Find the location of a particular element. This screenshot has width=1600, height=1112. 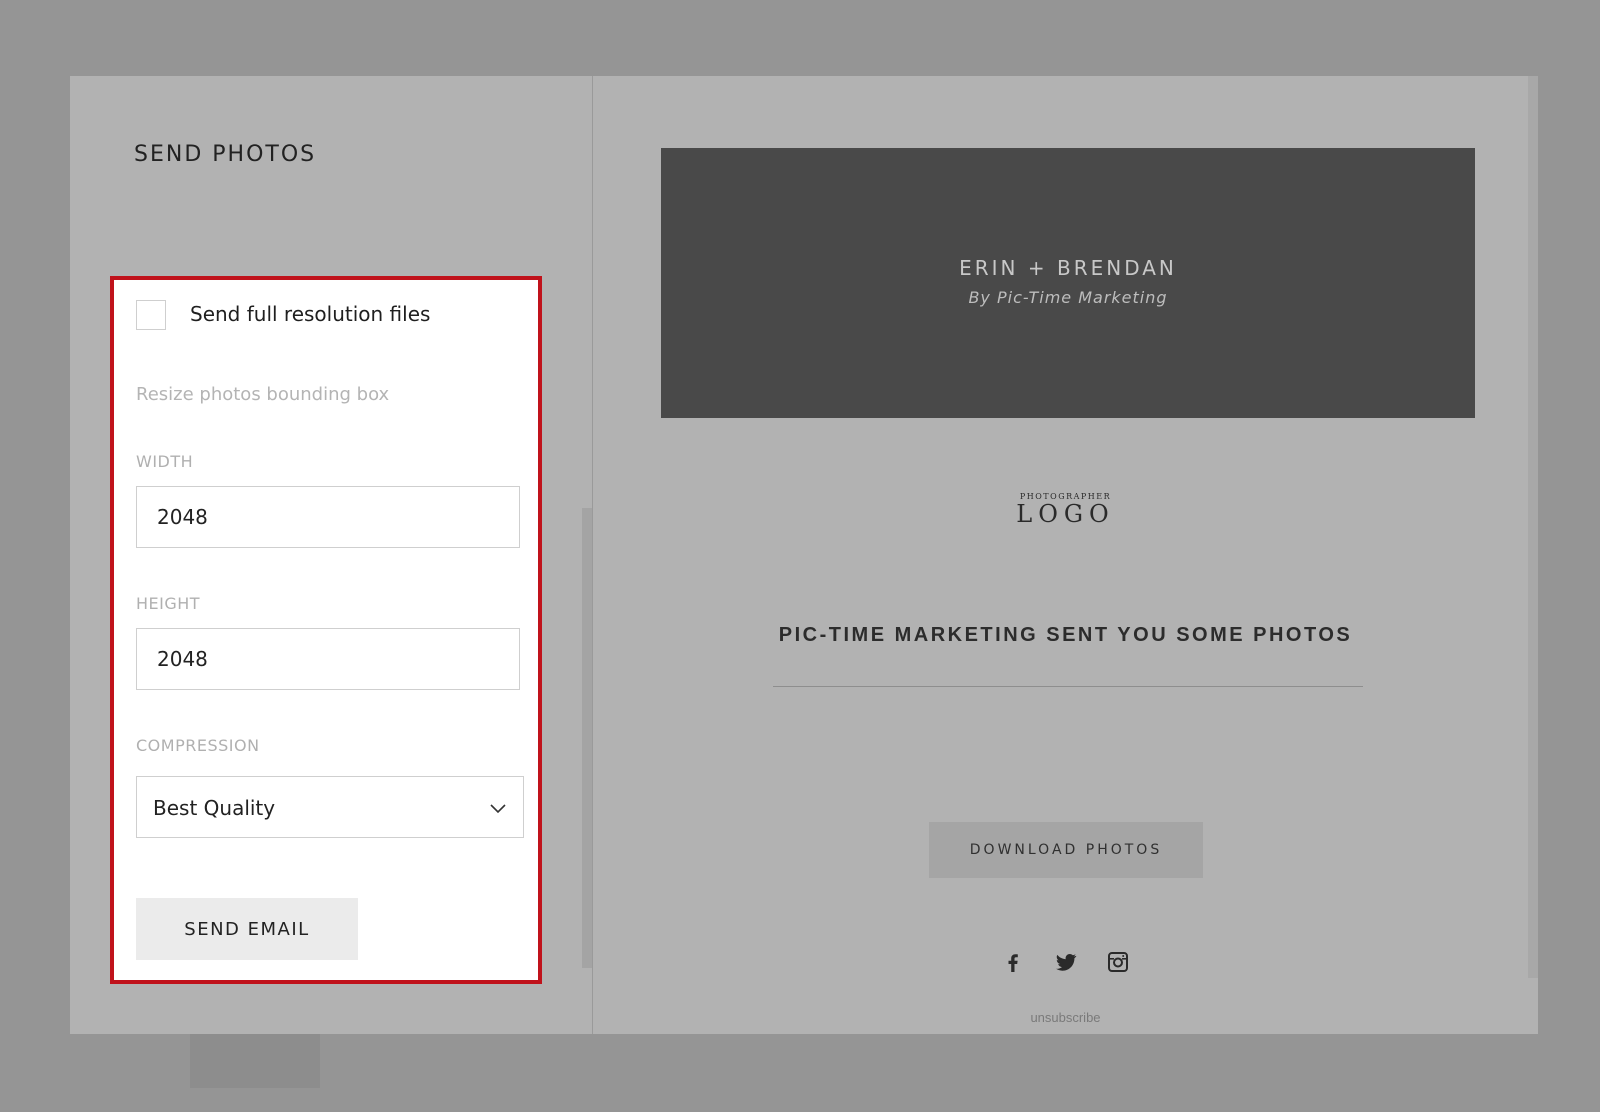

compression-value: Best Quality is located at coordinates (214, 808).